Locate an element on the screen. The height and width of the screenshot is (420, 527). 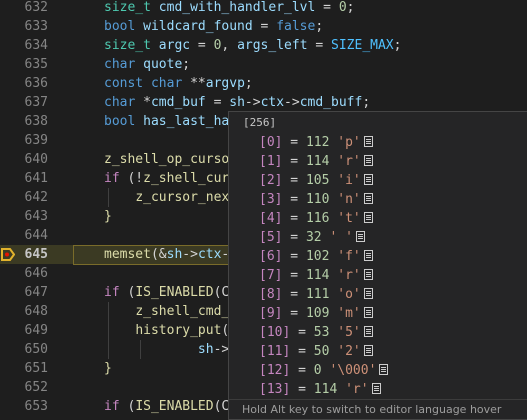
code-token: , is located at coordinates (229, 45).